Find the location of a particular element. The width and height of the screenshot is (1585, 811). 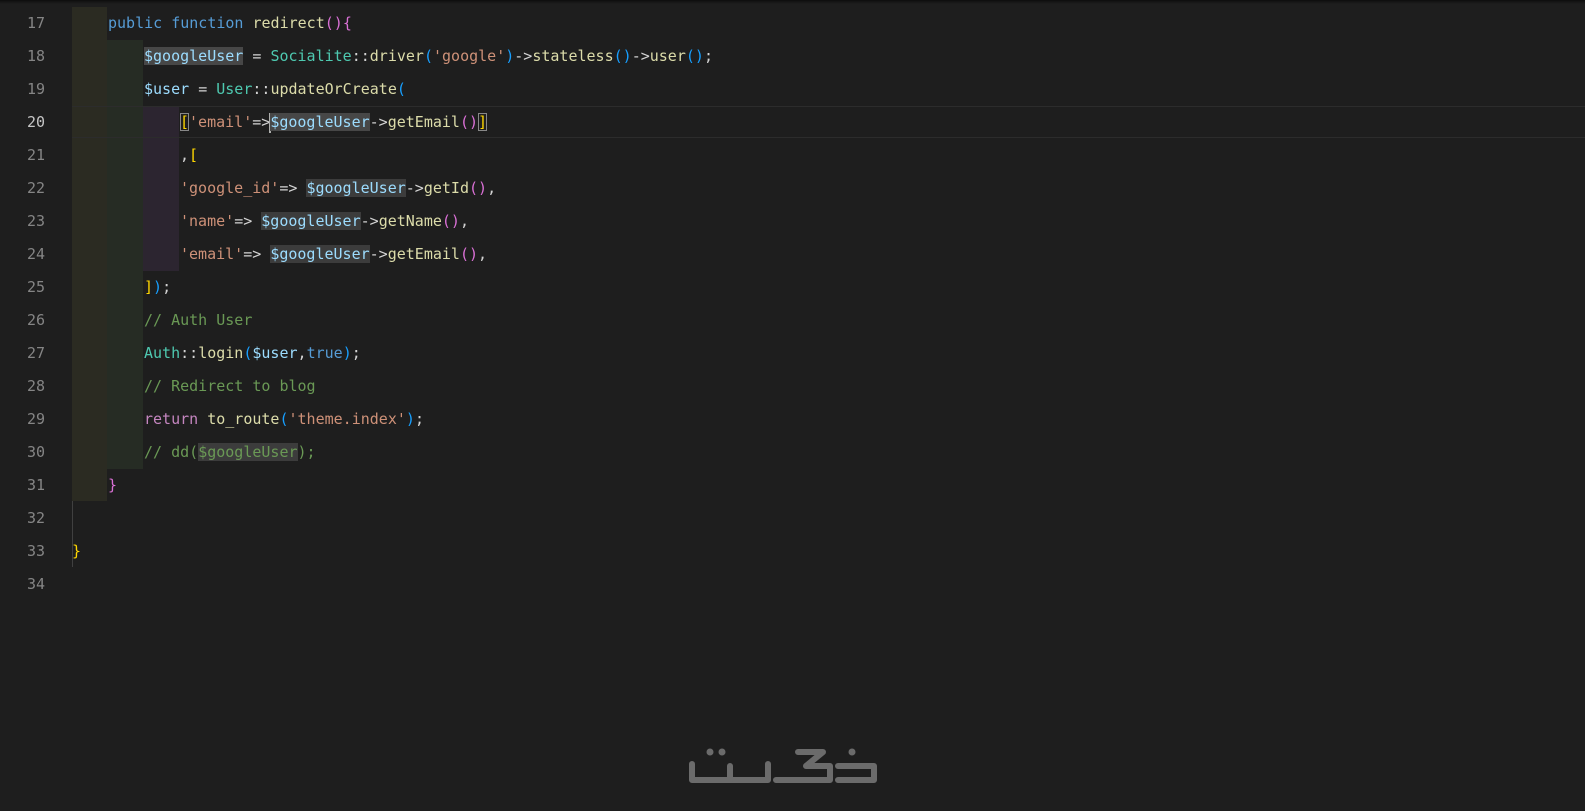

code-line-23: 'name'=> $googleUser->getName(), is located at coordinates (324, 221).